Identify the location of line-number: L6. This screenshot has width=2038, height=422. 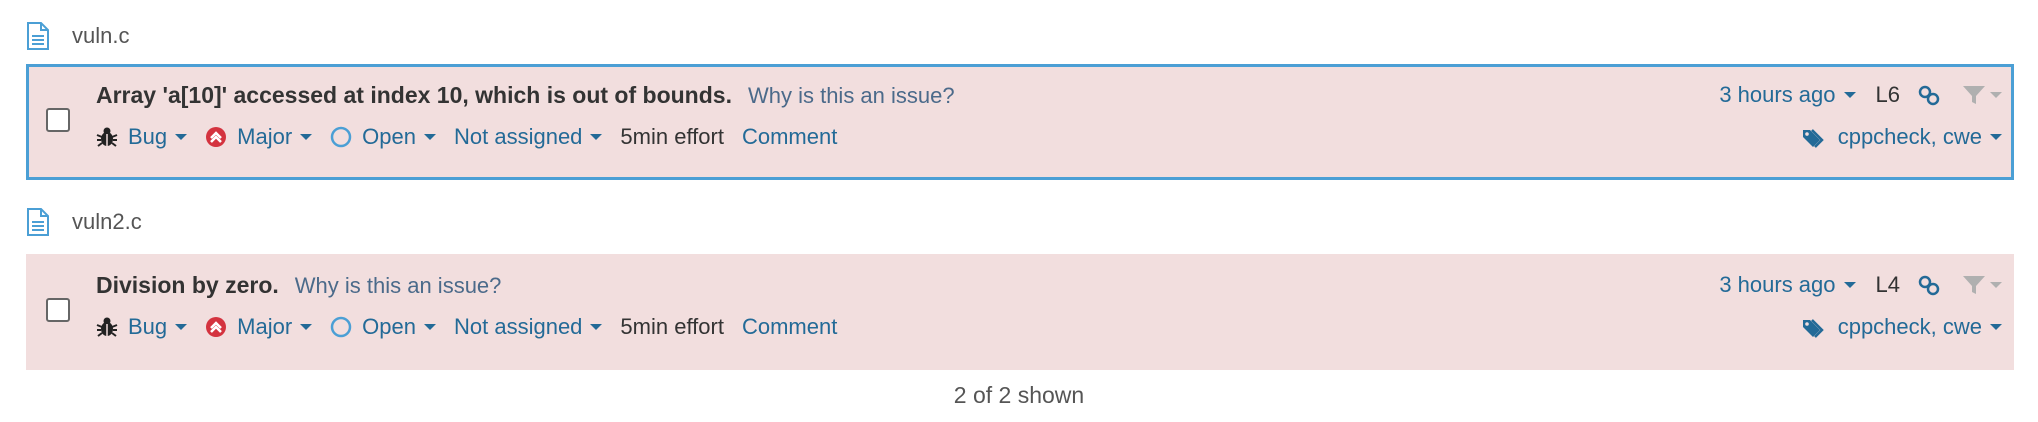
(1887, 94).